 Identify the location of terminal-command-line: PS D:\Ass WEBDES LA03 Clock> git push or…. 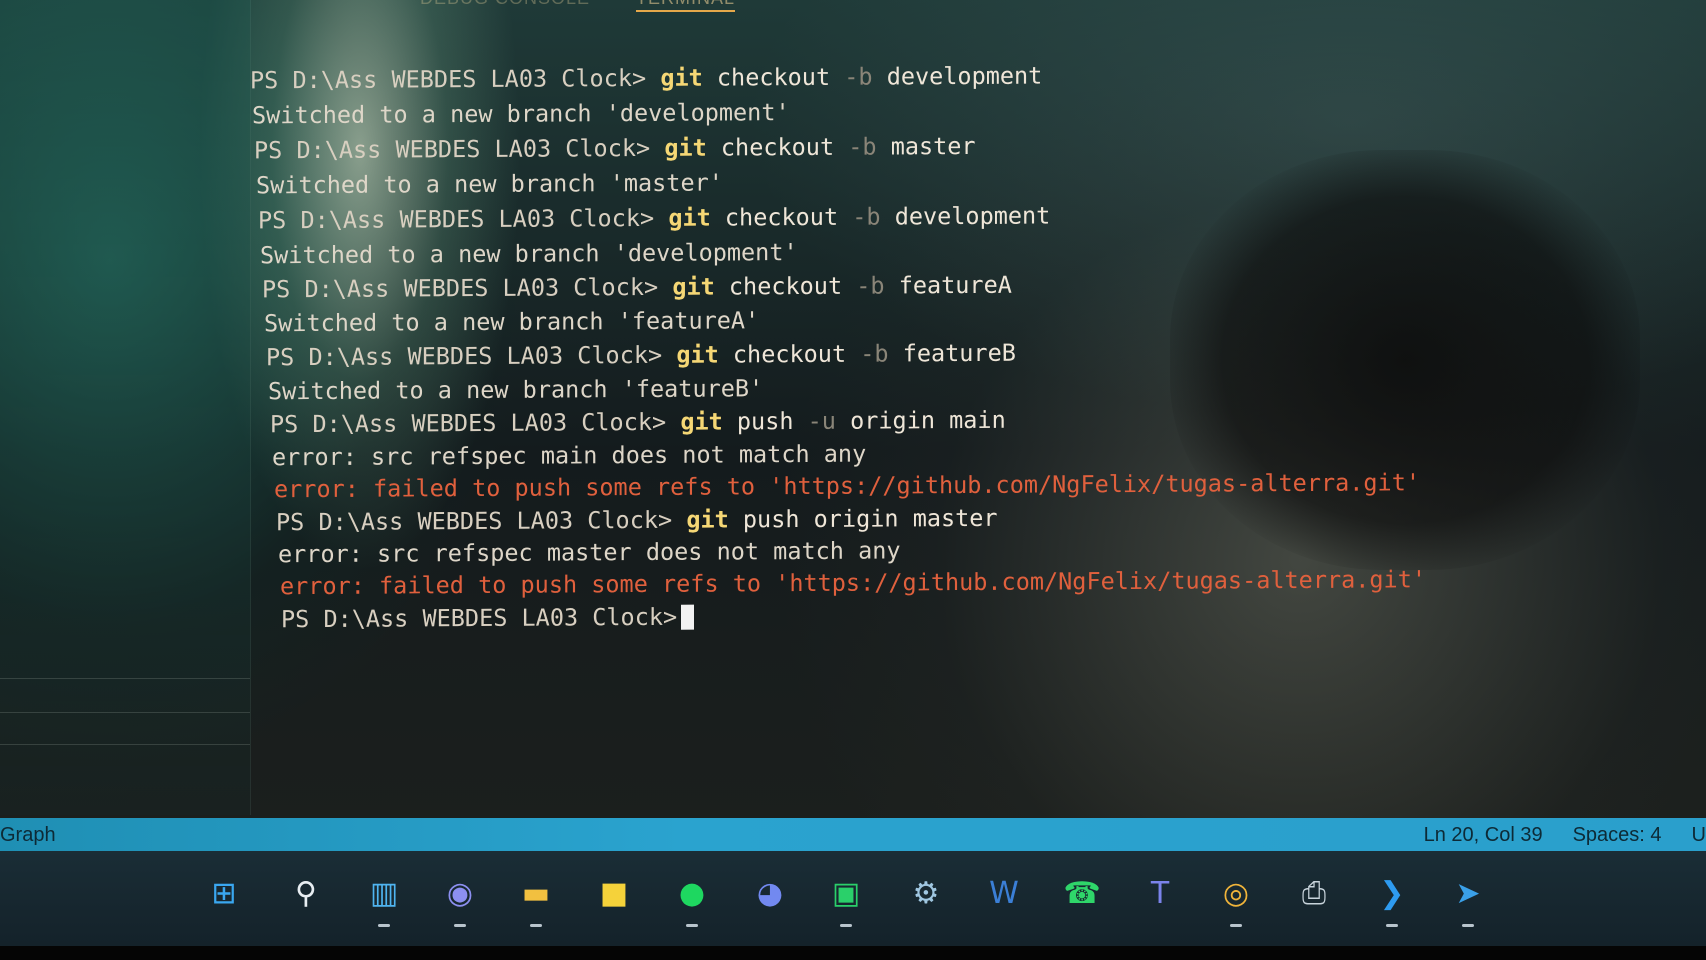
(637, 520).